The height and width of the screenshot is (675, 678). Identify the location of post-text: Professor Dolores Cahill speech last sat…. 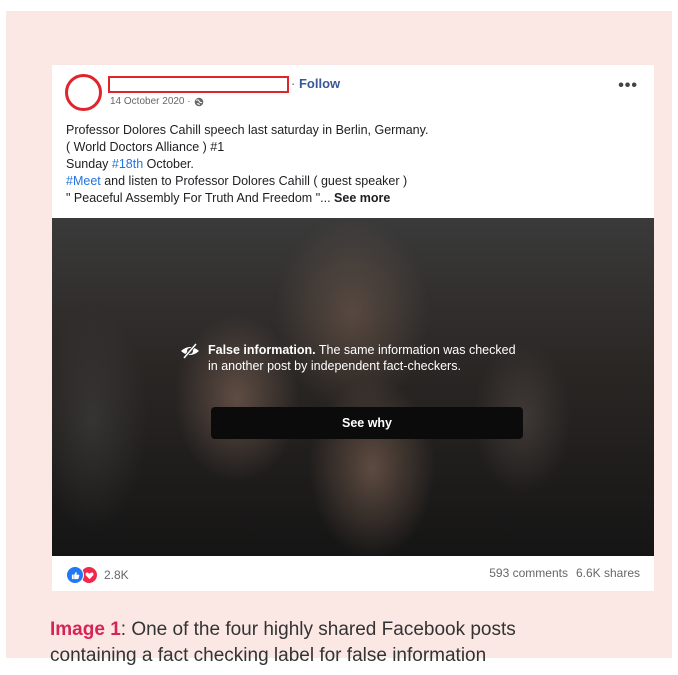
(353, 164).